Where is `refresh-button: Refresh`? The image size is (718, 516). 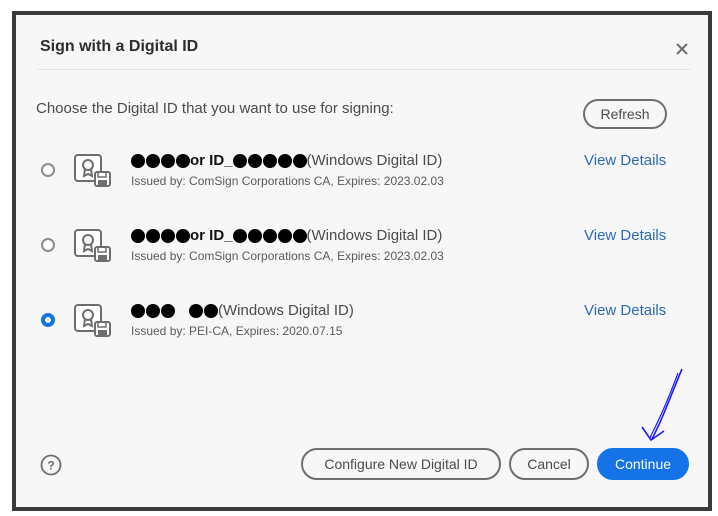 refresh-button: Refresh is located at coordinates (625, 114).